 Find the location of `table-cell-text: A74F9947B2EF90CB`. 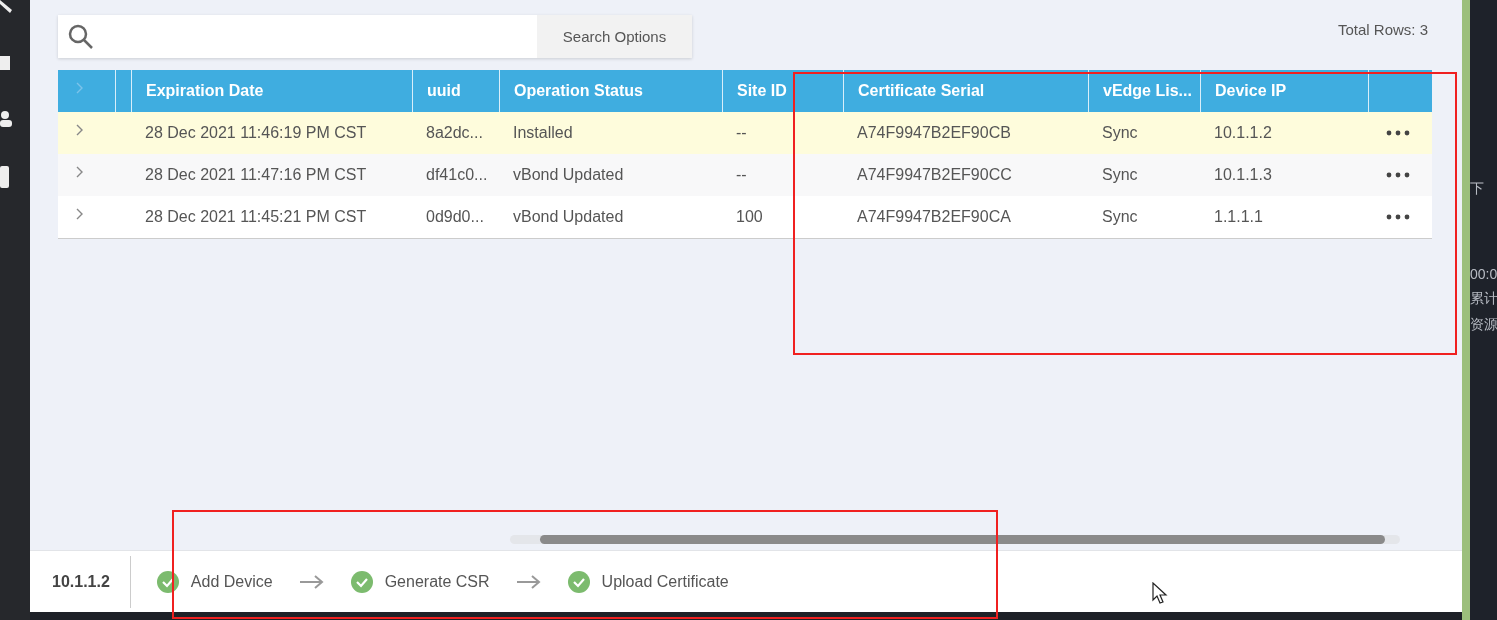

table-cell-text: A74F9947B2EF90CB is located at coordinates (934, 133).